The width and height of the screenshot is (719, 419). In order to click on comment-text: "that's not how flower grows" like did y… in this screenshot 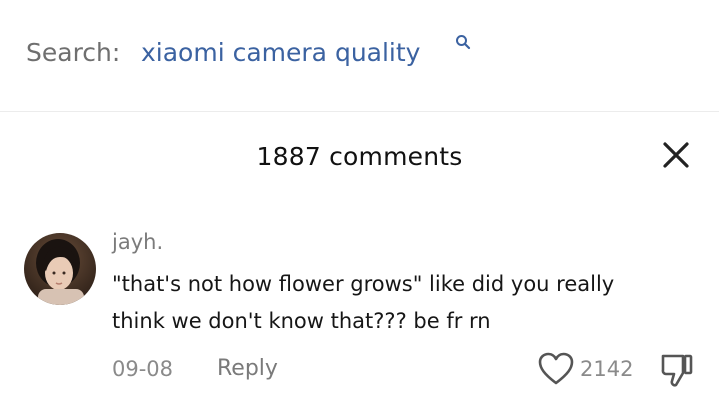, I will do `click(392, 303)`.